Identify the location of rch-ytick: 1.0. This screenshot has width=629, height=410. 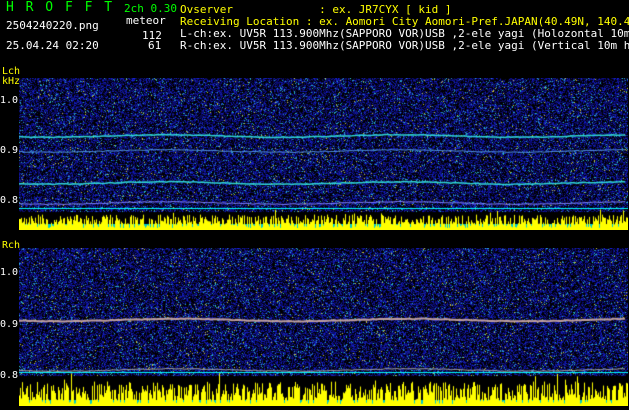
(9, 272).